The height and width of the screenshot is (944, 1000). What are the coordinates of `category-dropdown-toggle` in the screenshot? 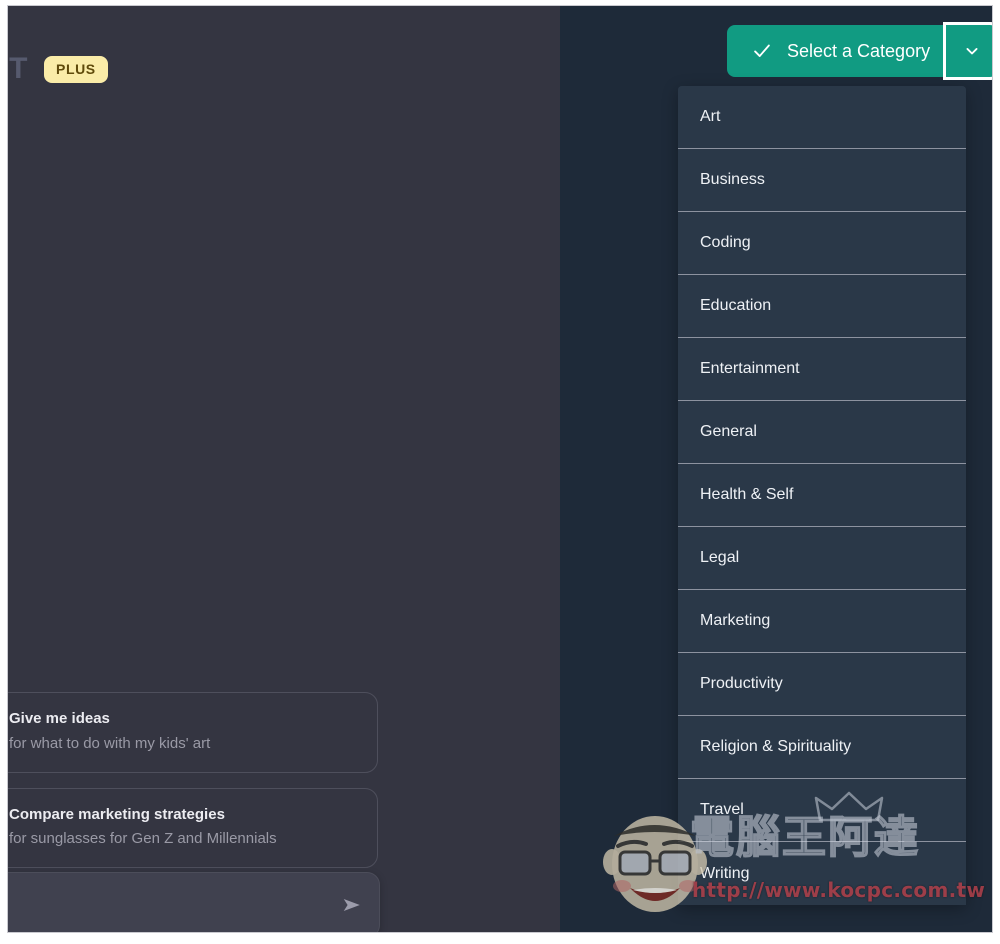 It's located at (969, 51).